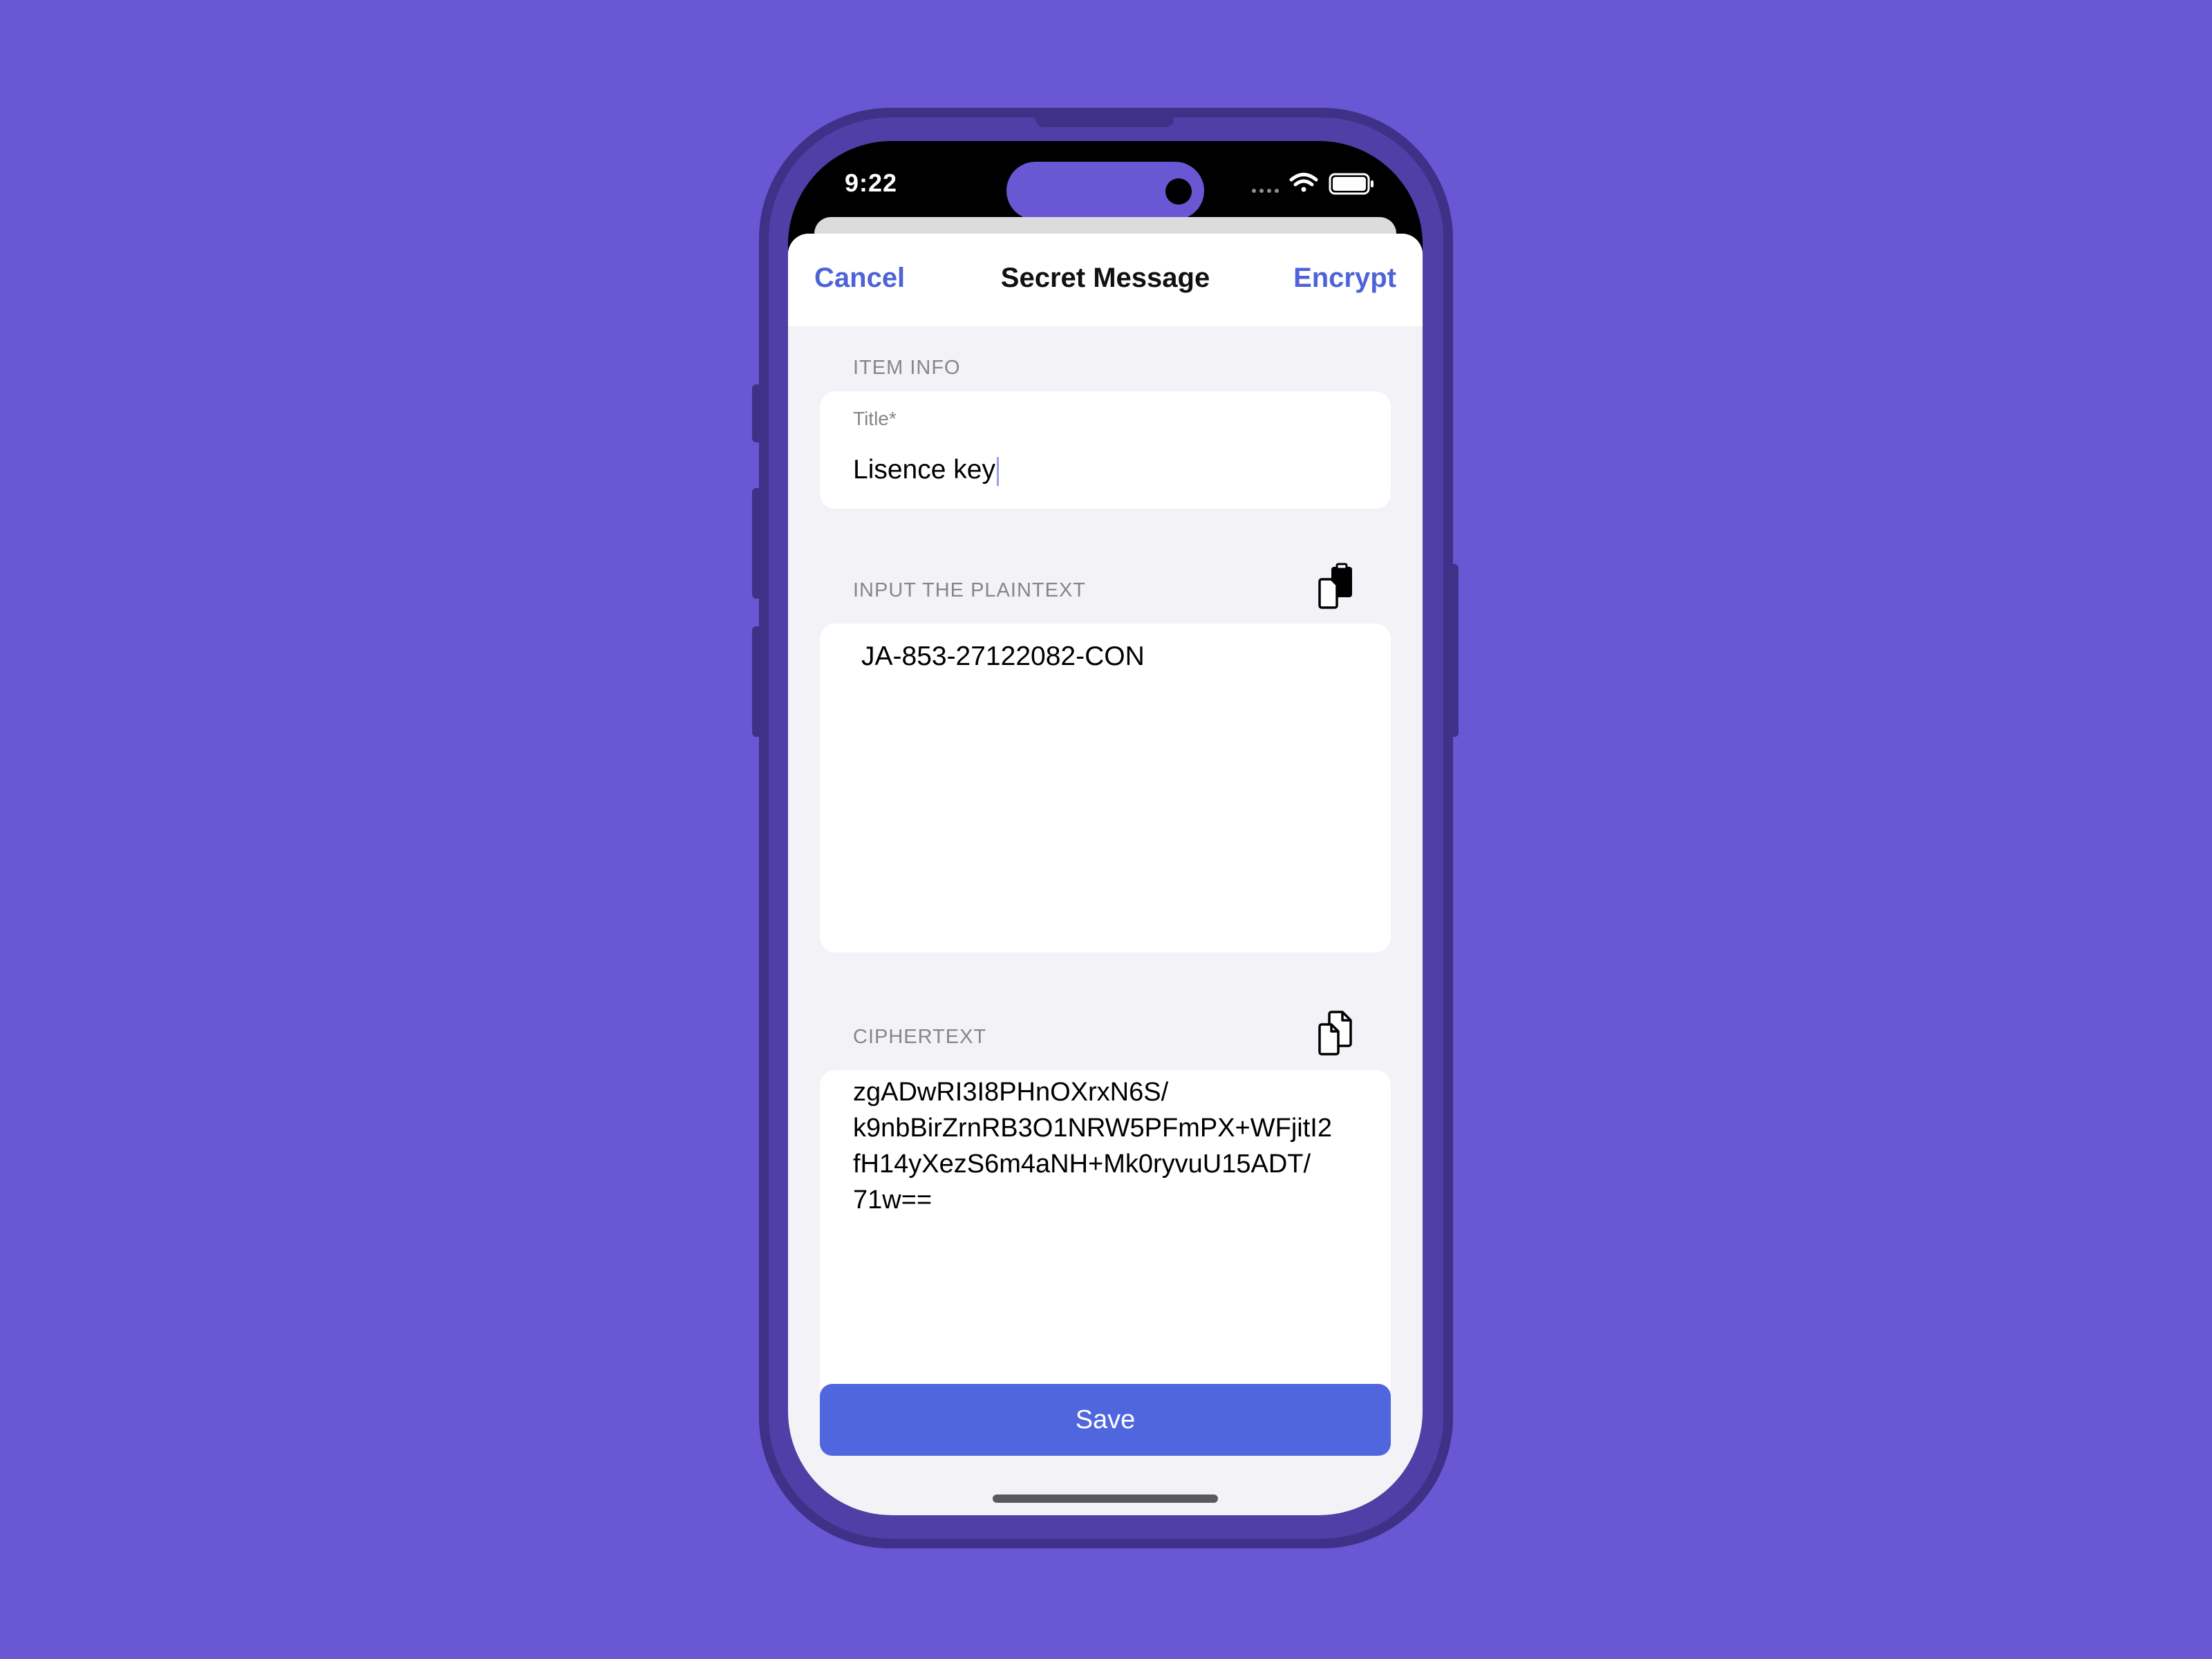  What do you see at coordinates (757, 543) in the screenshot?
I see `volume-up-button` at bounding box center [757, 543].